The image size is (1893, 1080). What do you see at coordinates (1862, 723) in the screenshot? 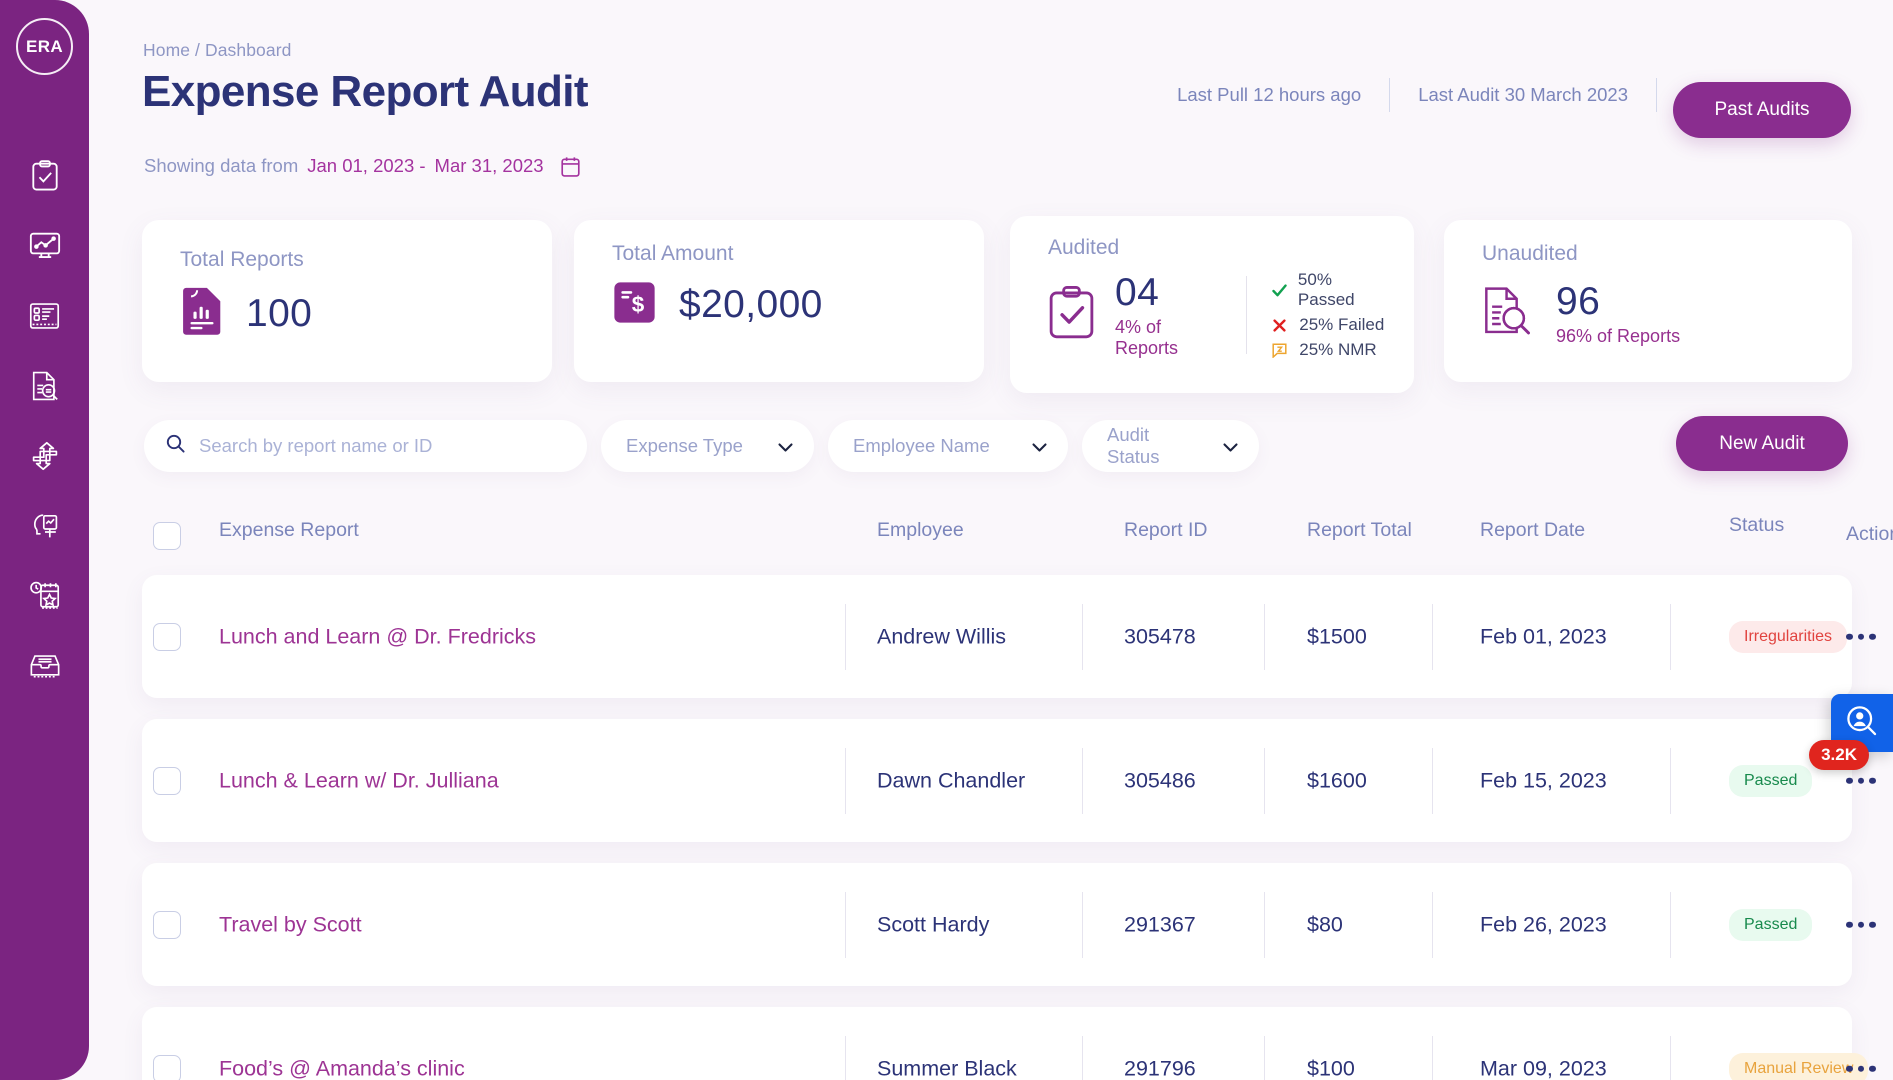
I see `person-search-icon` at bounding box center [1862, 723].